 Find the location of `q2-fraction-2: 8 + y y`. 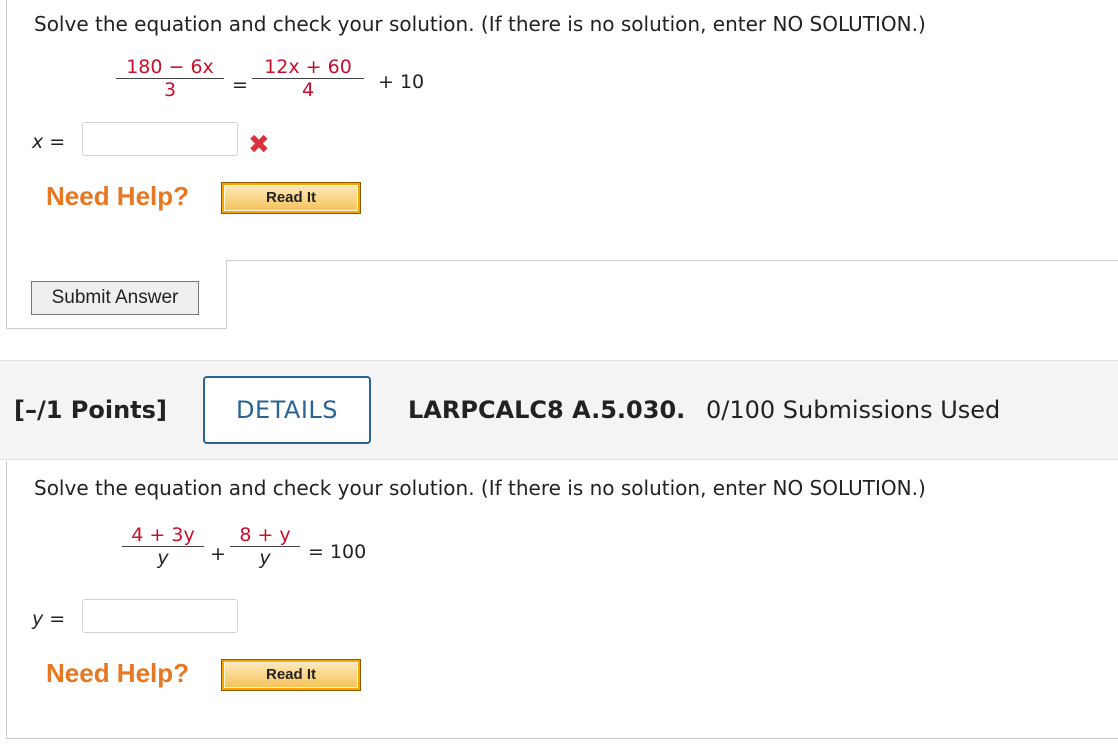

q2-fraction-2: 8 + y y is located at coordinates (265, 546).